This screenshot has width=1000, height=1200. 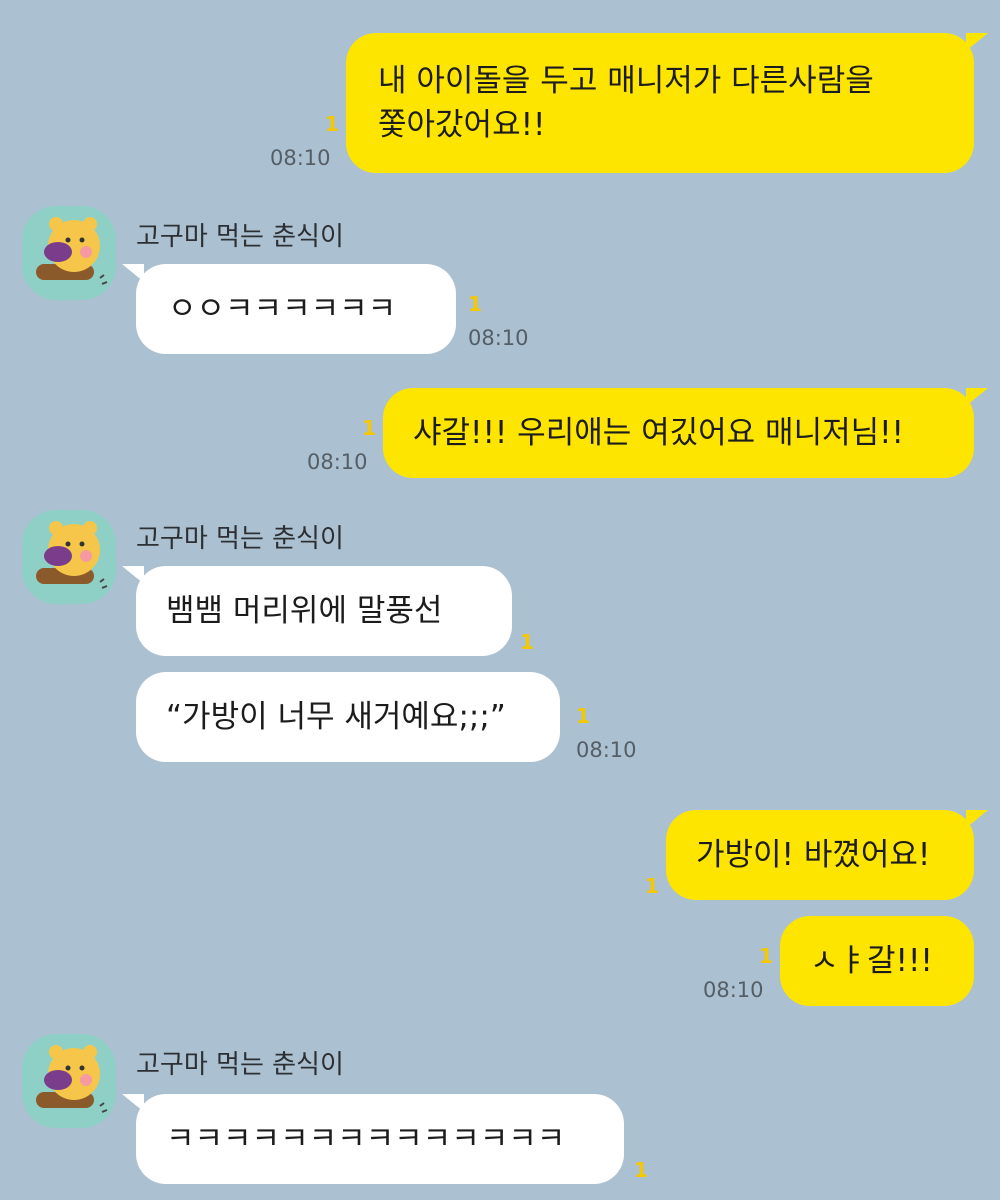 I want to click on message-text: ㅋㅋㅋㅋㅋㅋㅋㅋㅋㅋㅋㅋㅋㅋ, so click(x=366, y=1139).